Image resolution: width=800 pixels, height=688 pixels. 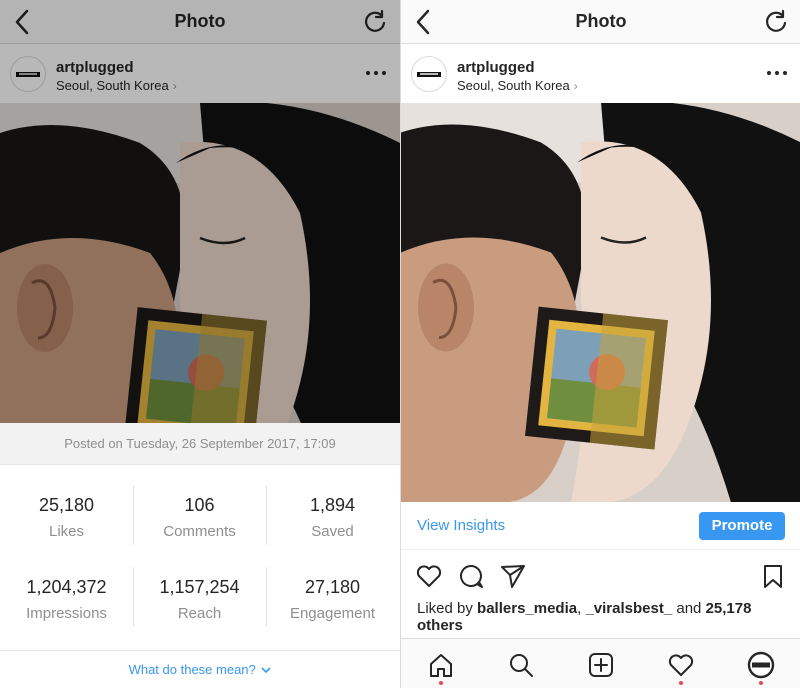 I want to click on stat-value: 1,157,254, so click(x=199, y=587).